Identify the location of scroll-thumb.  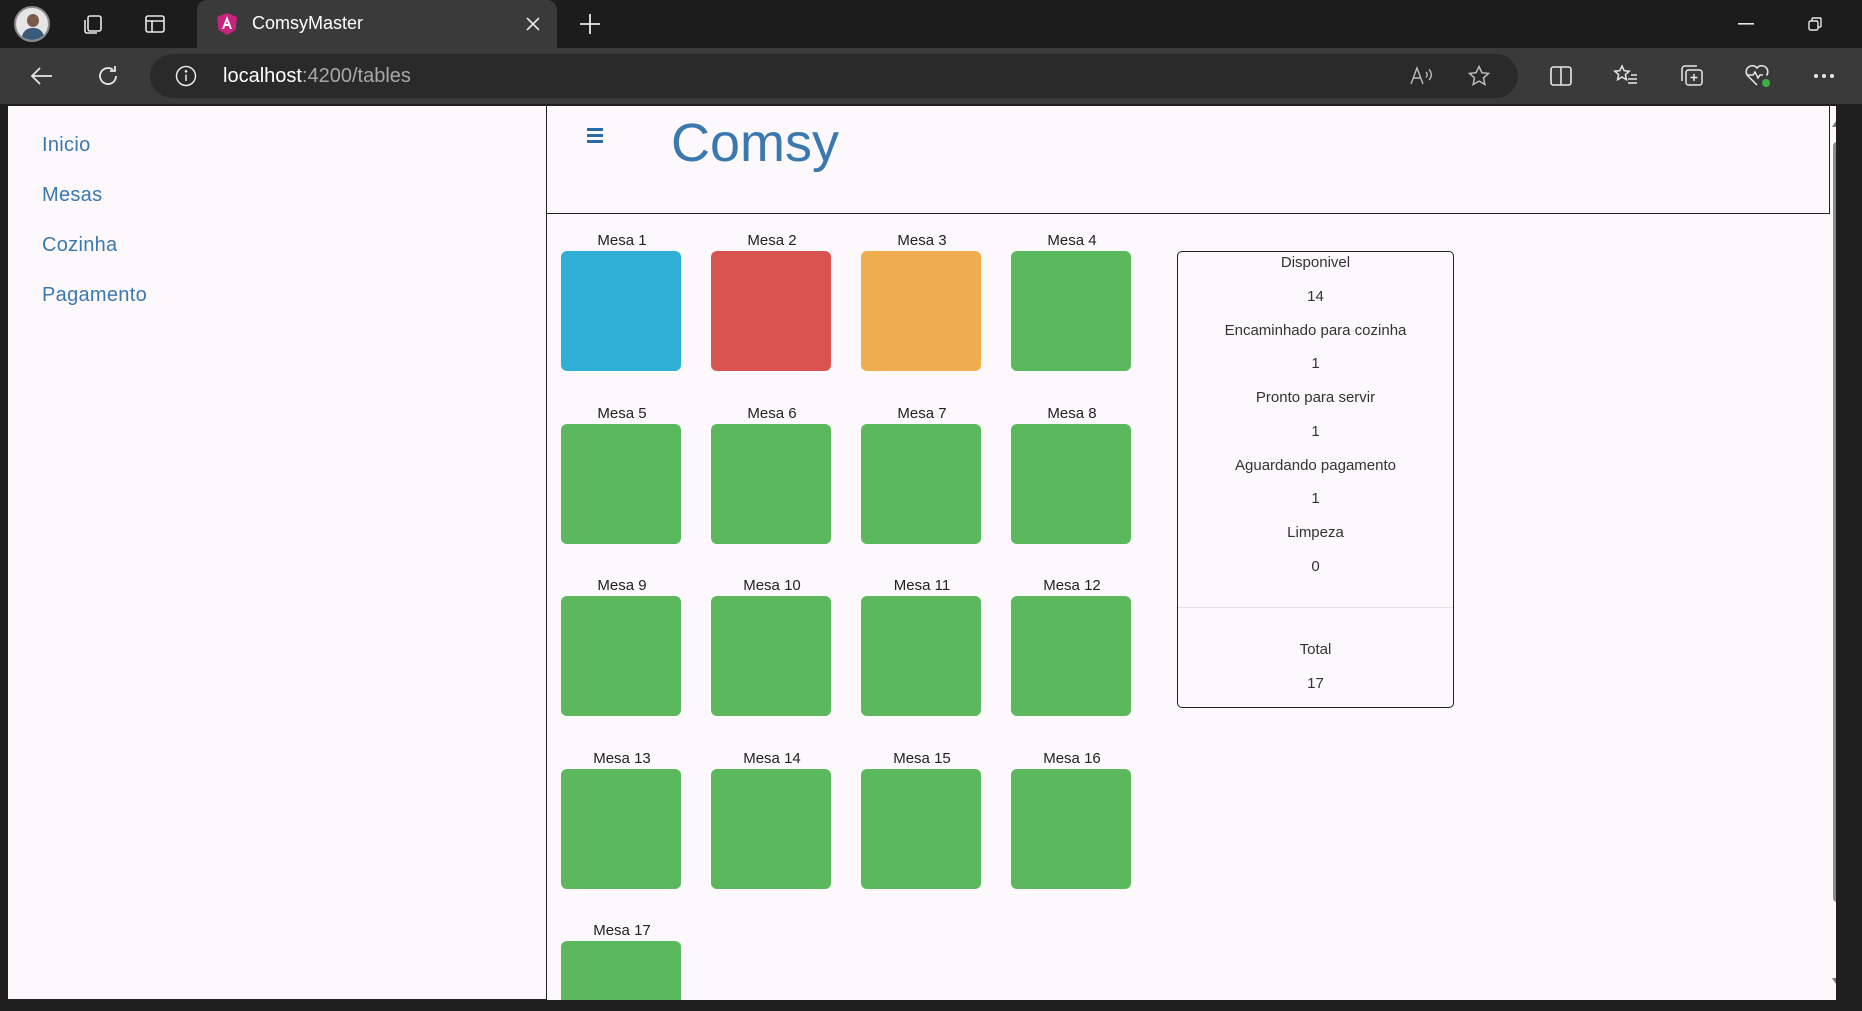
(1834, 522).